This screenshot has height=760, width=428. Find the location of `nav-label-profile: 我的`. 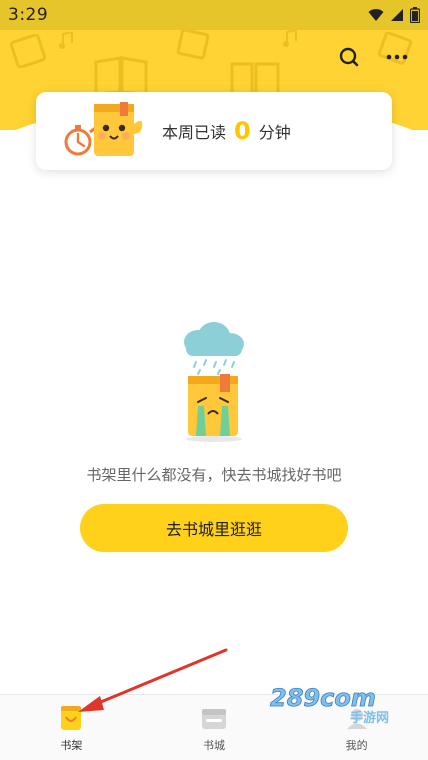

nav-label-profile: 我的 is located at coordinates (356, 745).